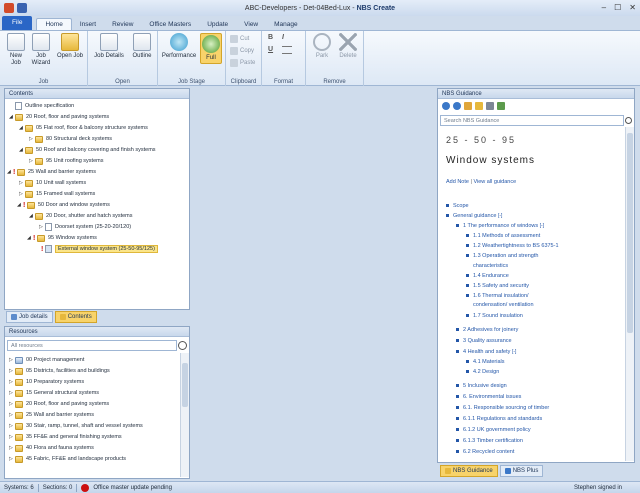 The image size is (640, 493). What do you see at coordinates (488, 397) in the screenshot?
I see `guidance-link: 6. Environmental issues` at bounding box center [488, 397].